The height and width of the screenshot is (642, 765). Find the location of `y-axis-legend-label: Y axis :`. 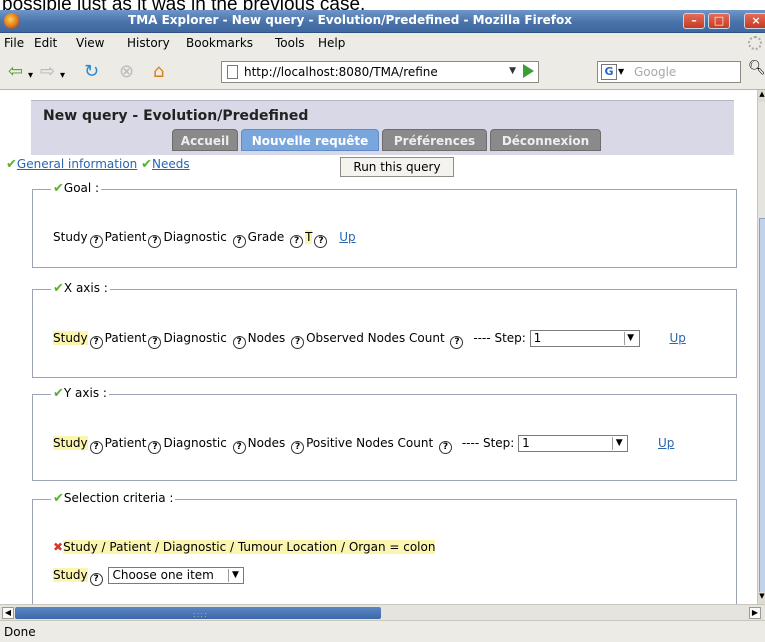

y-axis-legend-label: Y axis : is located at coordinates (85, 393).